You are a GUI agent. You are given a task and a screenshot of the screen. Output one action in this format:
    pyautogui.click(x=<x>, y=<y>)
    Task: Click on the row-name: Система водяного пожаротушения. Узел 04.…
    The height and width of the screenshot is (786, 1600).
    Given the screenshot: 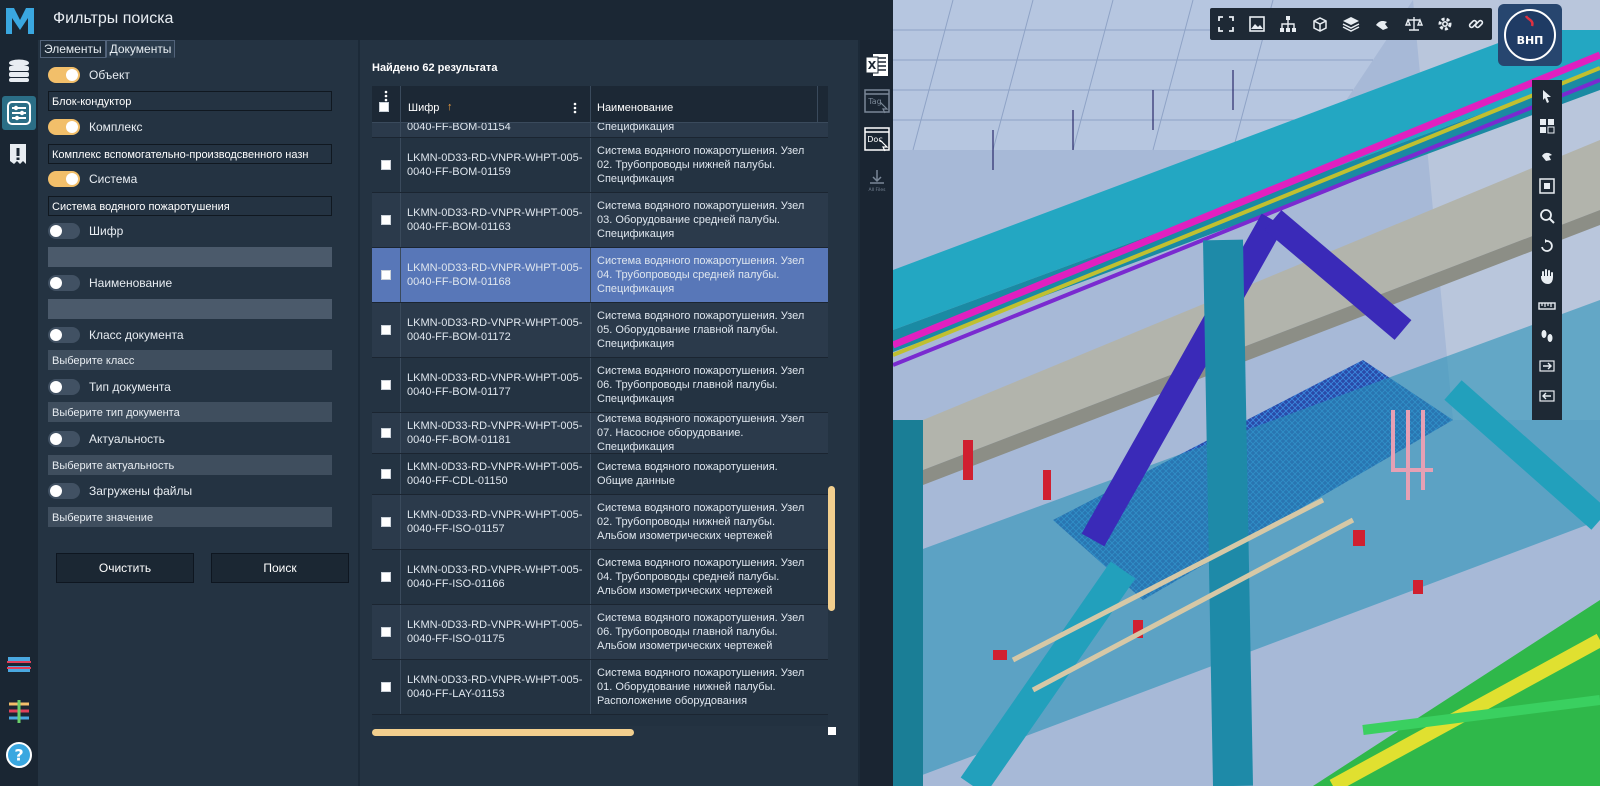 What is the action you would take?
    pyautogui.click(x=701, y=275)
    